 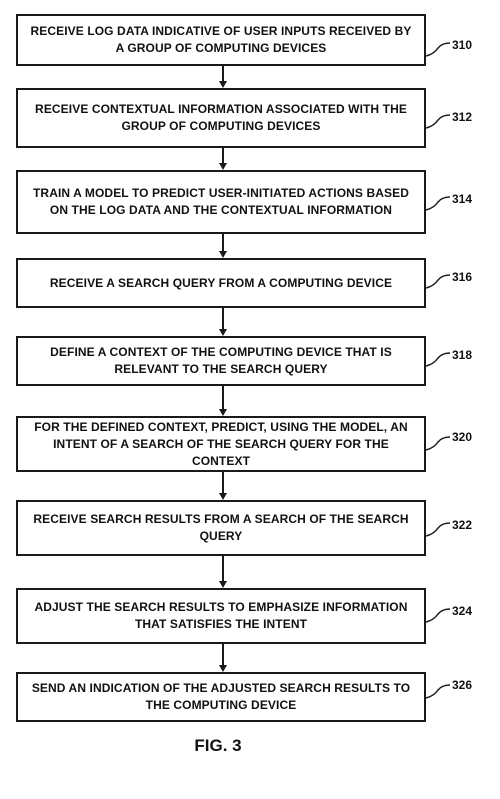 I want to click on ref-label-320: 320, so click(x=462, y=437).